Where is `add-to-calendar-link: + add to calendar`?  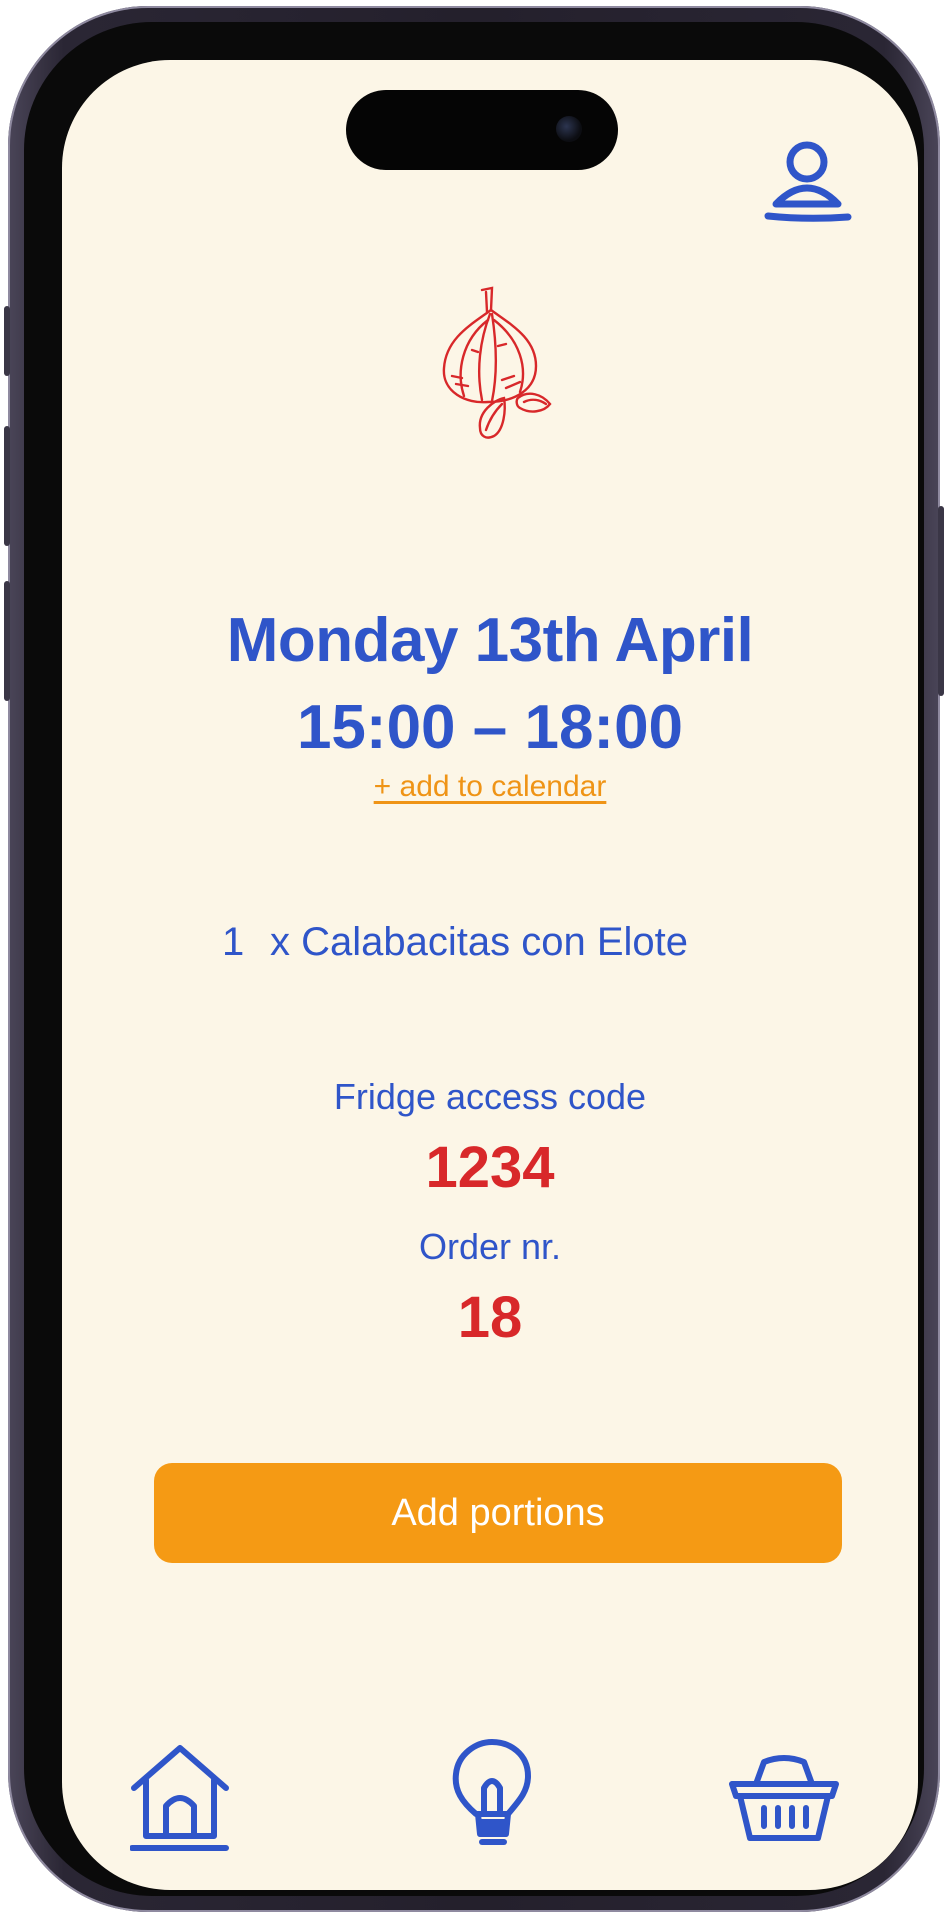
add-to-calendar-link: + add to calendar is located at coordinates (490, 786).